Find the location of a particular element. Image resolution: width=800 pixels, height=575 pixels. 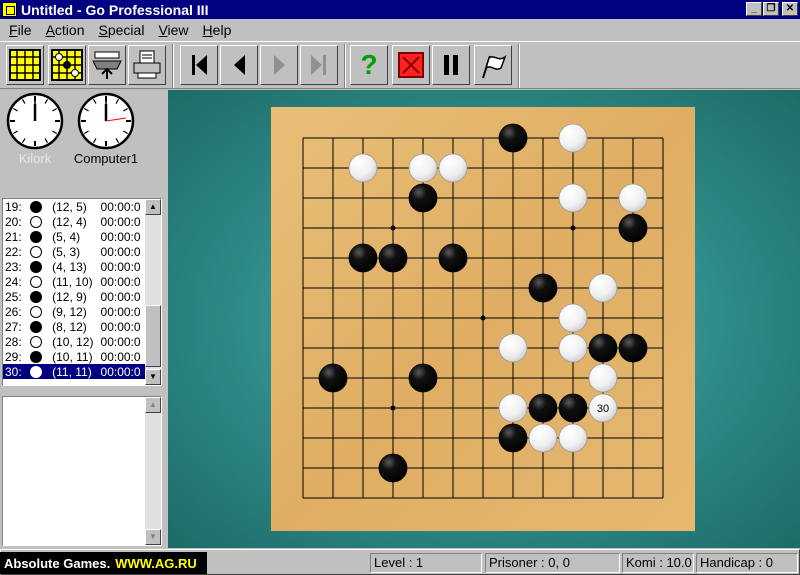

resign-icon is located at coordinates (411, 65).